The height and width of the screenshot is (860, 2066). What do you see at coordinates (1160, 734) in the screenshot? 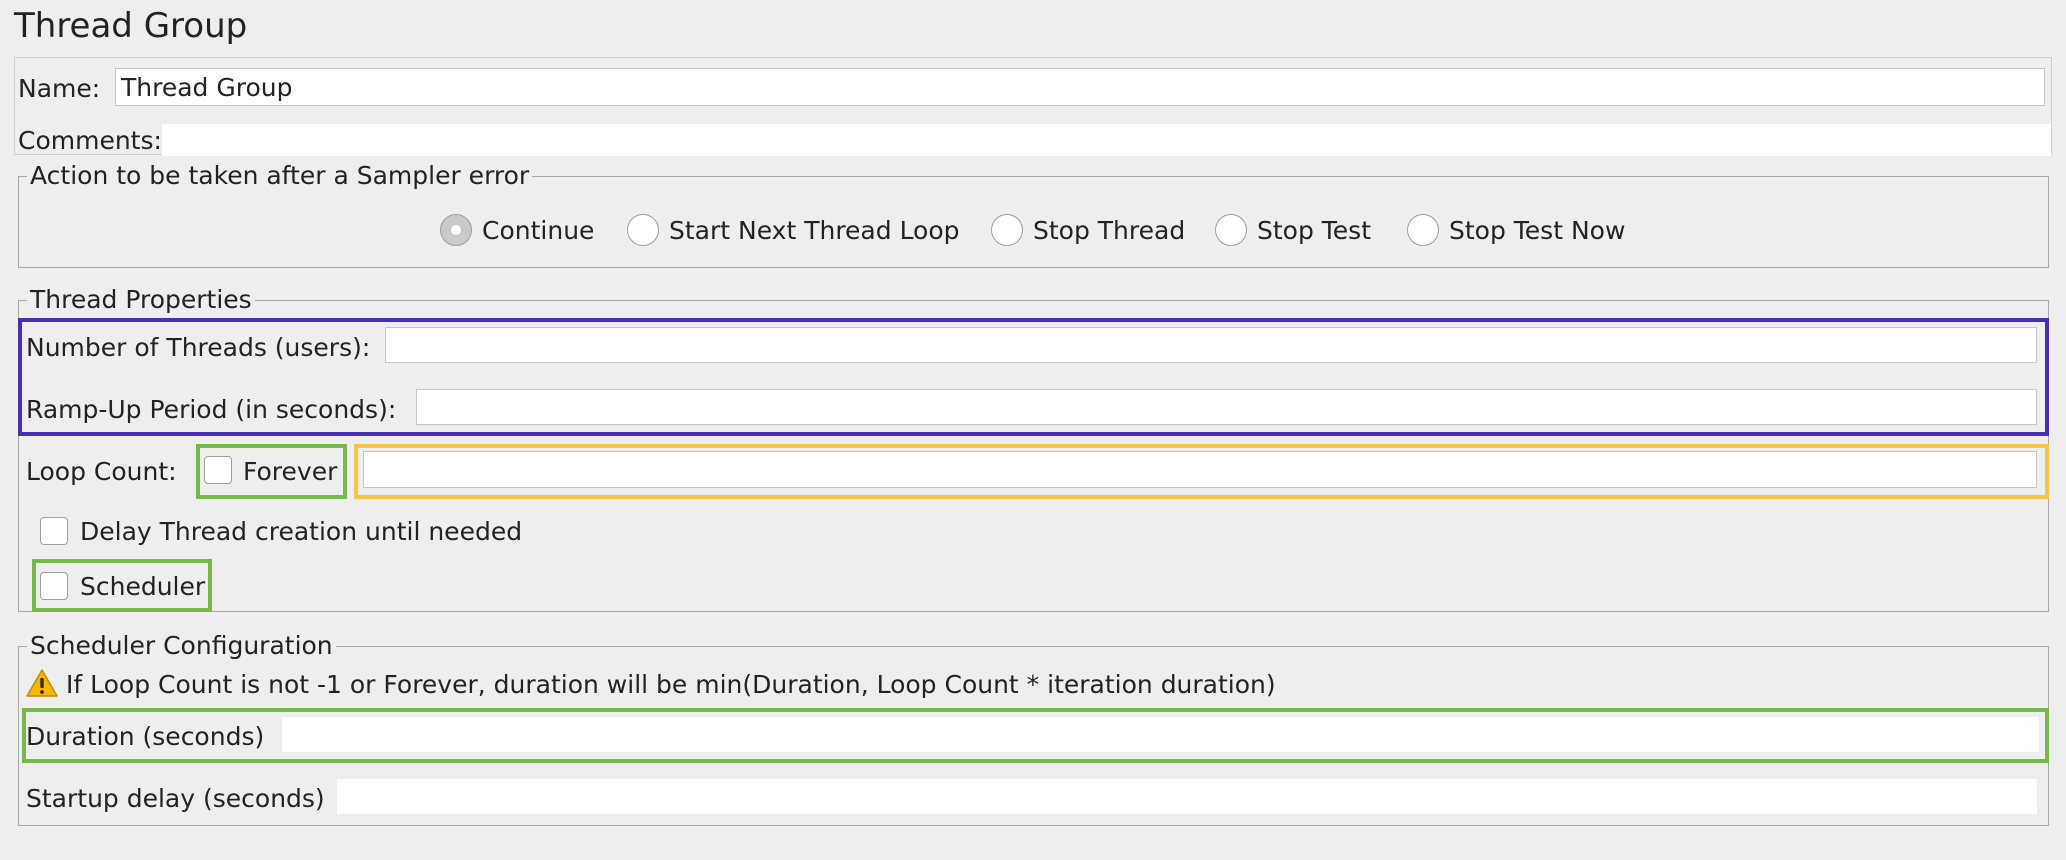
I see `duration-input` at bounding box center [1160, 734].